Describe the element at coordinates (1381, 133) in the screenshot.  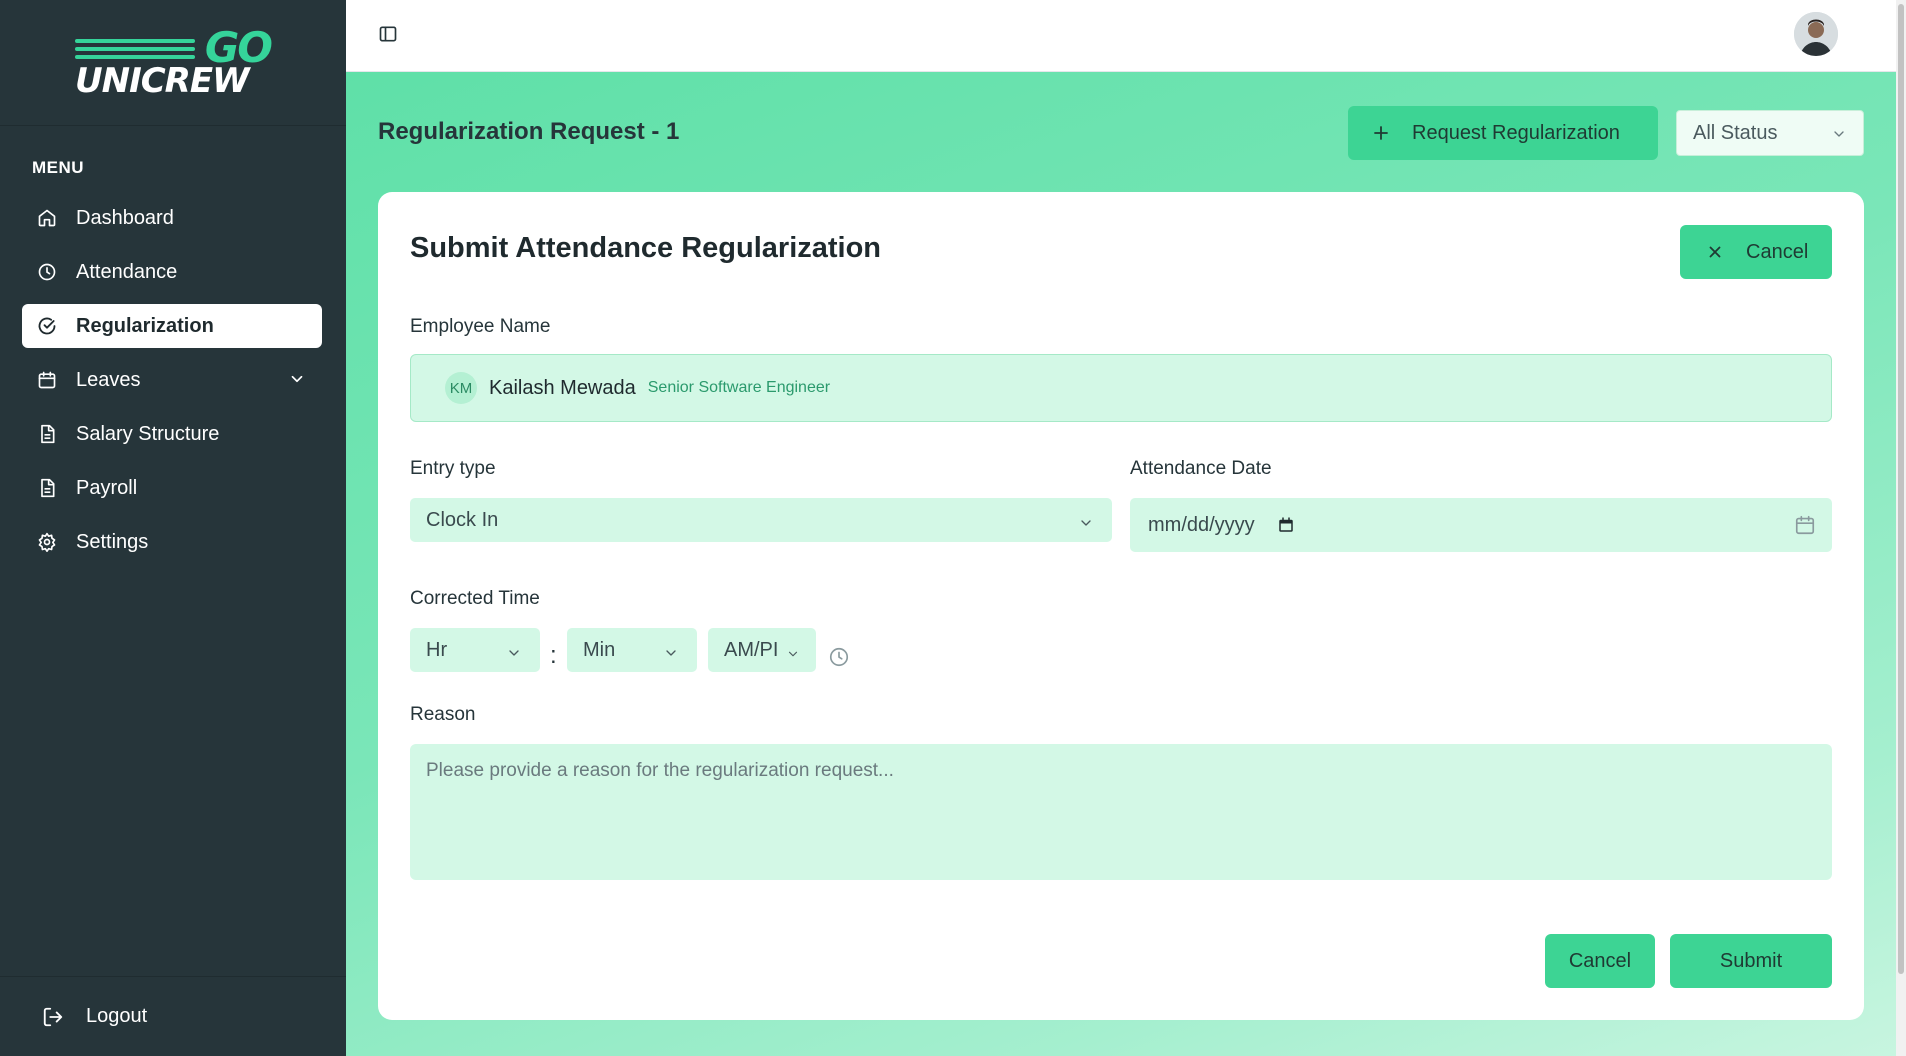
I see `plus-icon` at that location.